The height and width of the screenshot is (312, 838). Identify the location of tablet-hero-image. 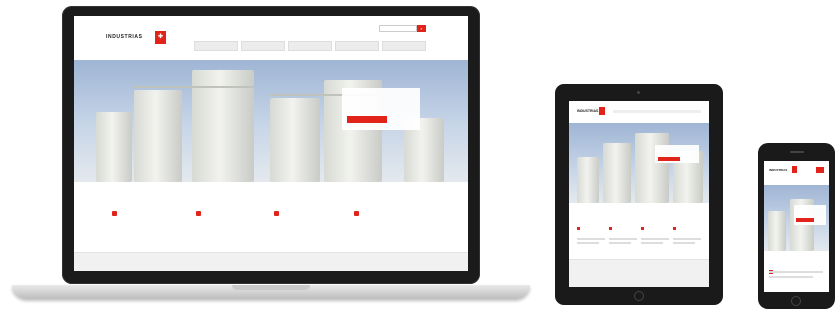
(639, 163).